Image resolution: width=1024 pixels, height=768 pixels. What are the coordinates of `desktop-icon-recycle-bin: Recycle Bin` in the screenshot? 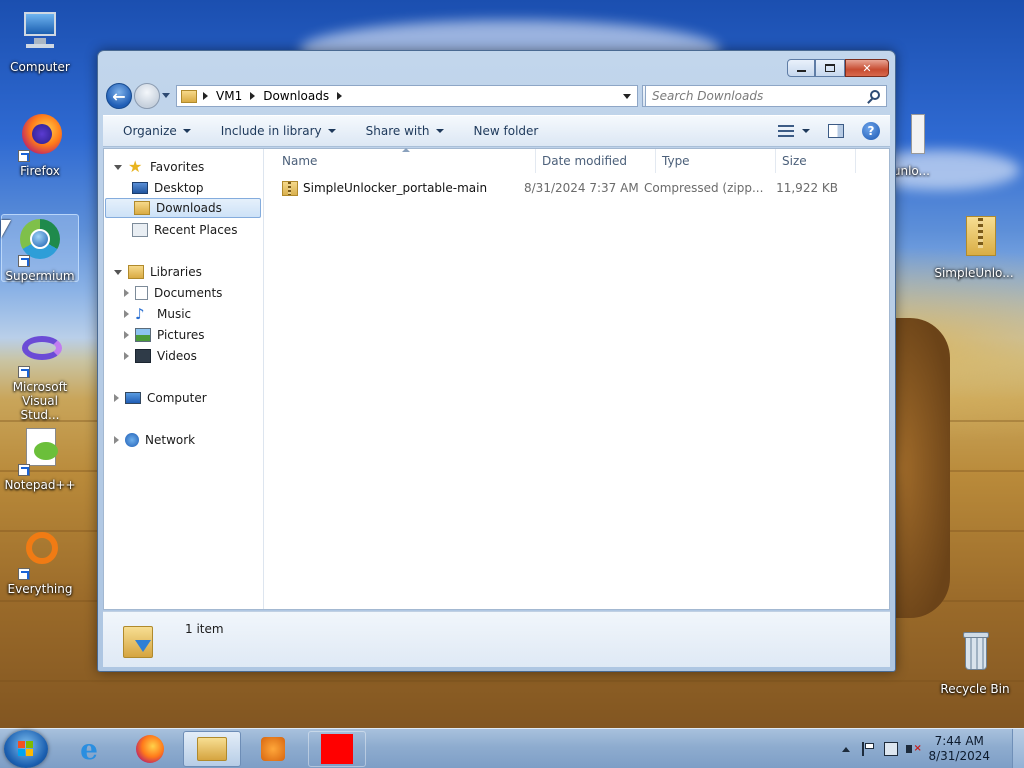 It's located at (975, 663).